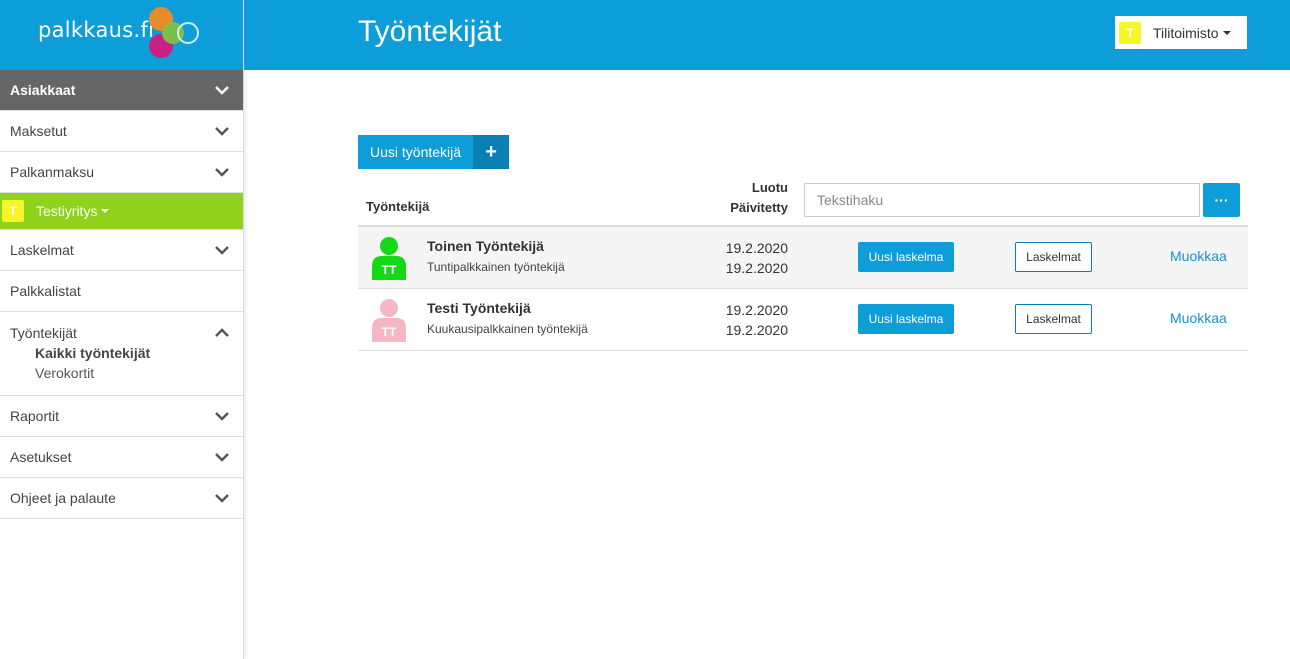 This screenshot has height=659, width=1290. Describe the element at coordinates (1002, 200) in the screenshot. I see `search-input` at that location.